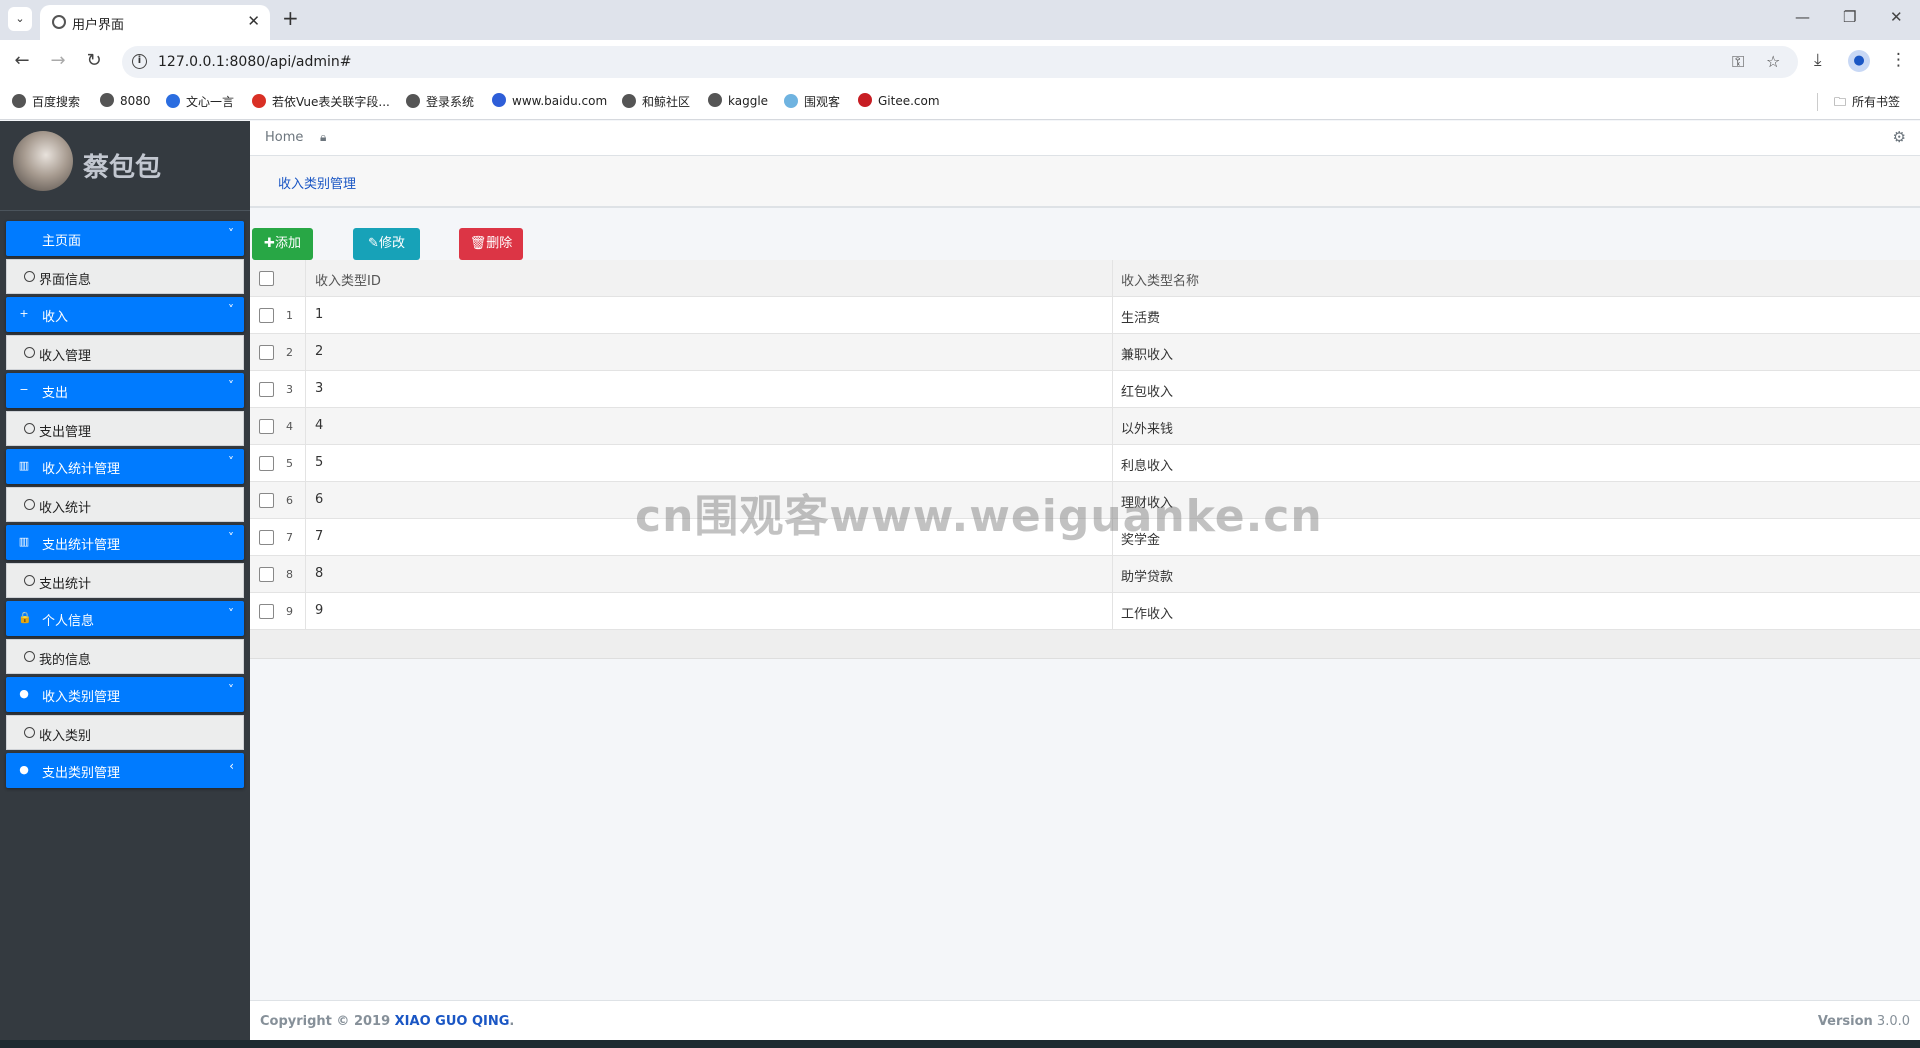 Image resolution: width=1920 pixels, height=1048 pixels. What do you see at coordinates (125, 276) in the screenshot?
I see `sidebar-subitem: 界面信息` at bounding box center [125, 276].